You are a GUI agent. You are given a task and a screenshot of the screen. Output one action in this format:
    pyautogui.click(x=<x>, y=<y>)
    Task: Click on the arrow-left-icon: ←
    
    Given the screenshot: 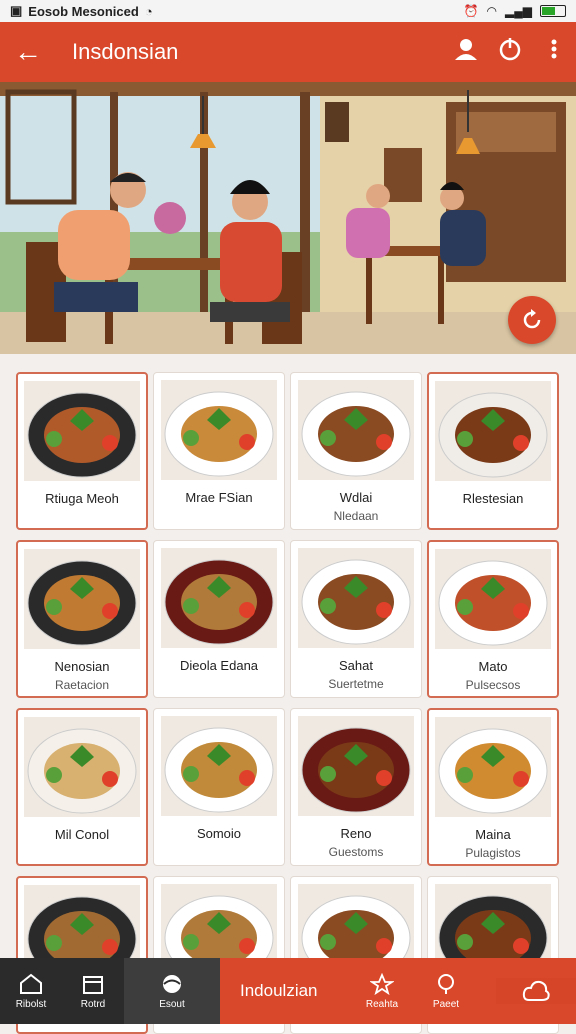 What is the action you would take?
    pyautogui.click(x=28, y=51)
    